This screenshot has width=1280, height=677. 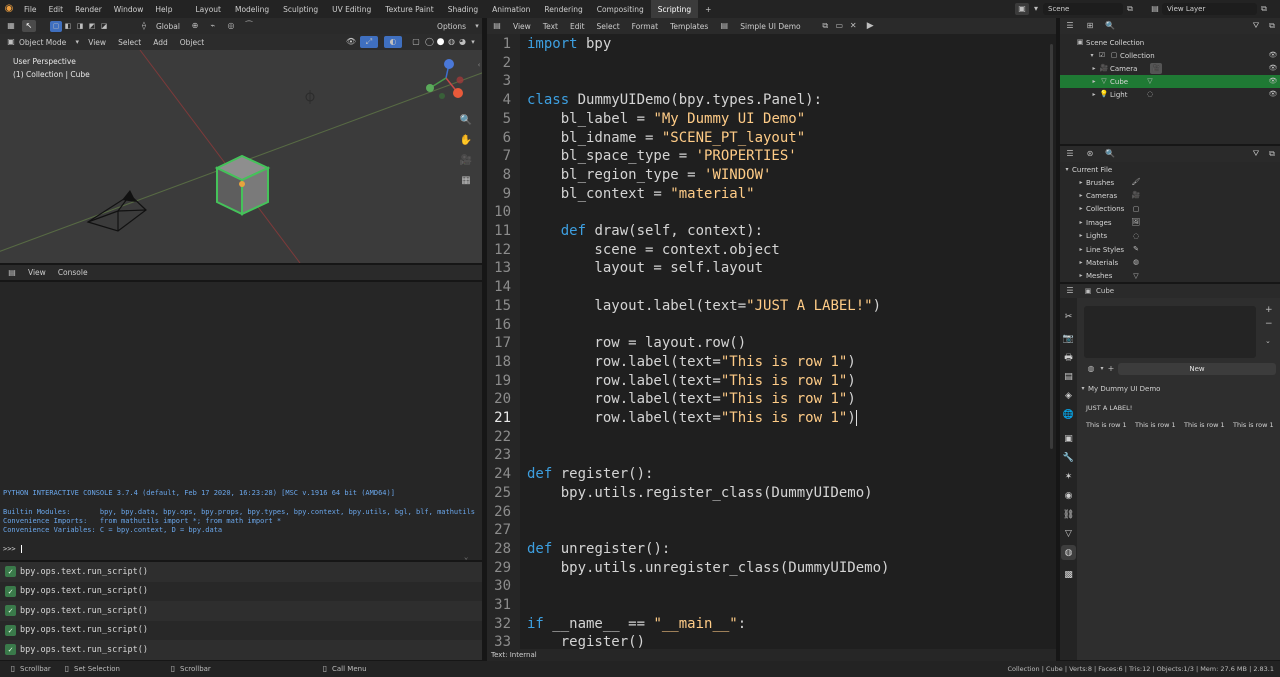 I want to click on view-layer-tab-icon: ▤, so click(x=1068, y=376).